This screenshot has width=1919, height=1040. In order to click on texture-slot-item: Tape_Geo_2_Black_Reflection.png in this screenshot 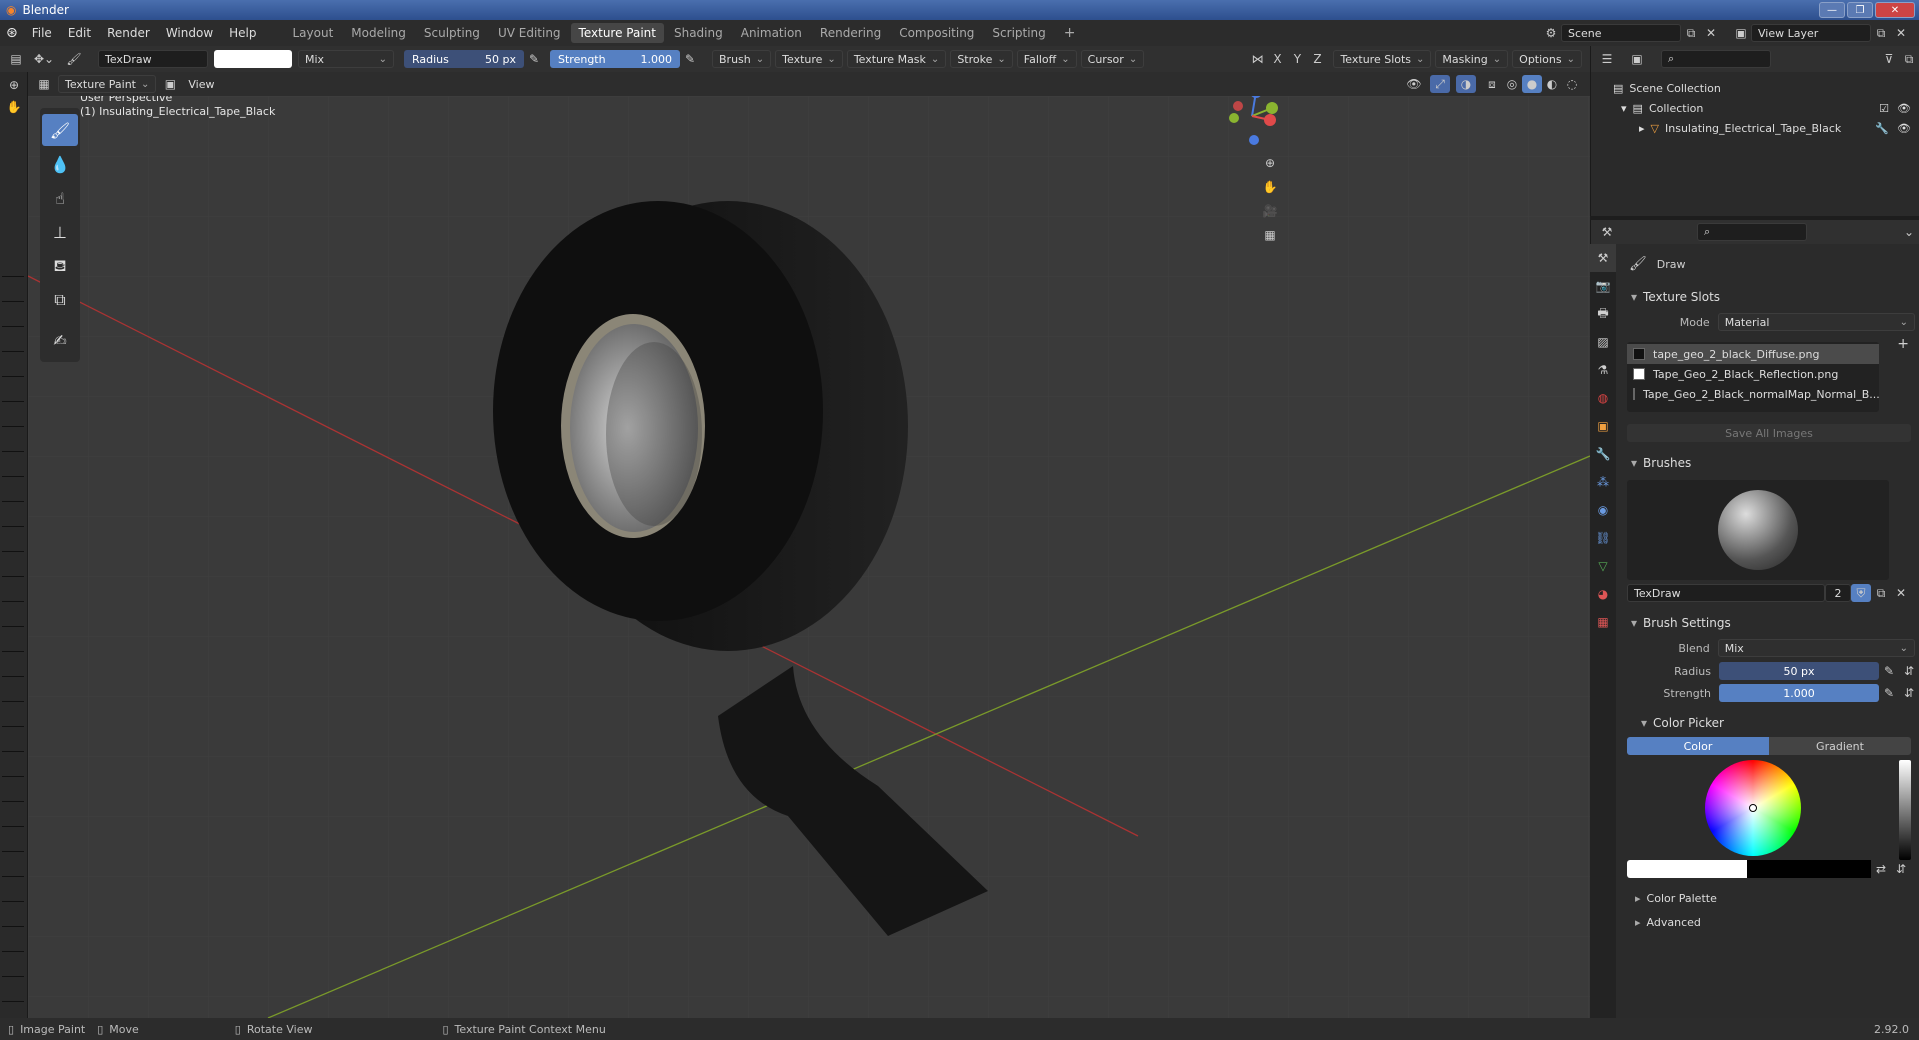, I will do `click(1753, 374)`.